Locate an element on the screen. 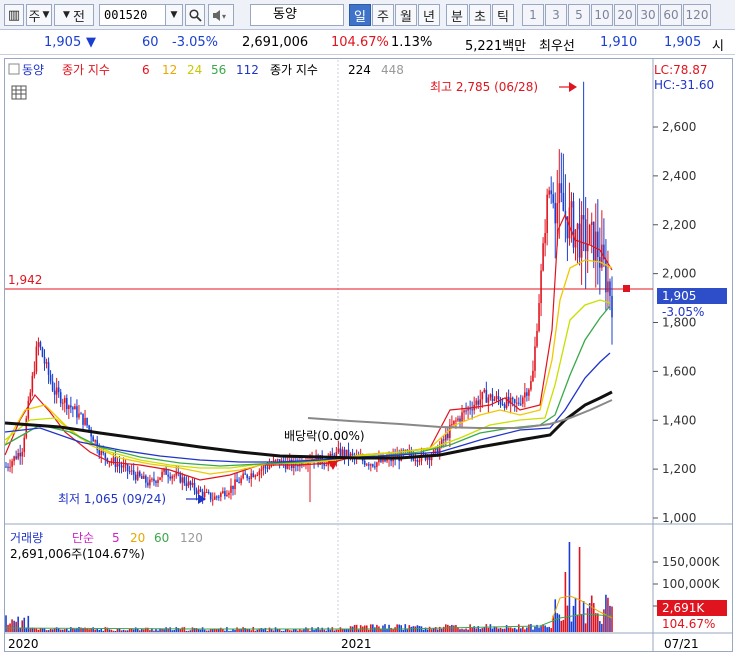  volume-tick-label: 150,000K is located at coordinates (691, 562).